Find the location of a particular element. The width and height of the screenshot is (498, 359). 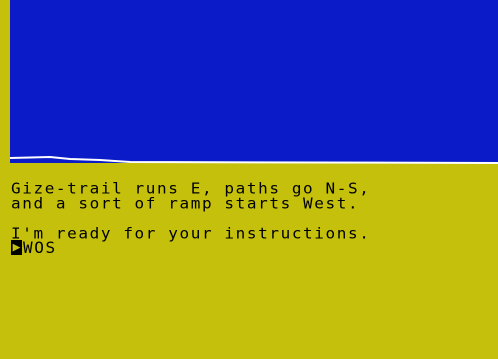

command-prompt-row: ▶ WOS is located at coordinates (34, 248).